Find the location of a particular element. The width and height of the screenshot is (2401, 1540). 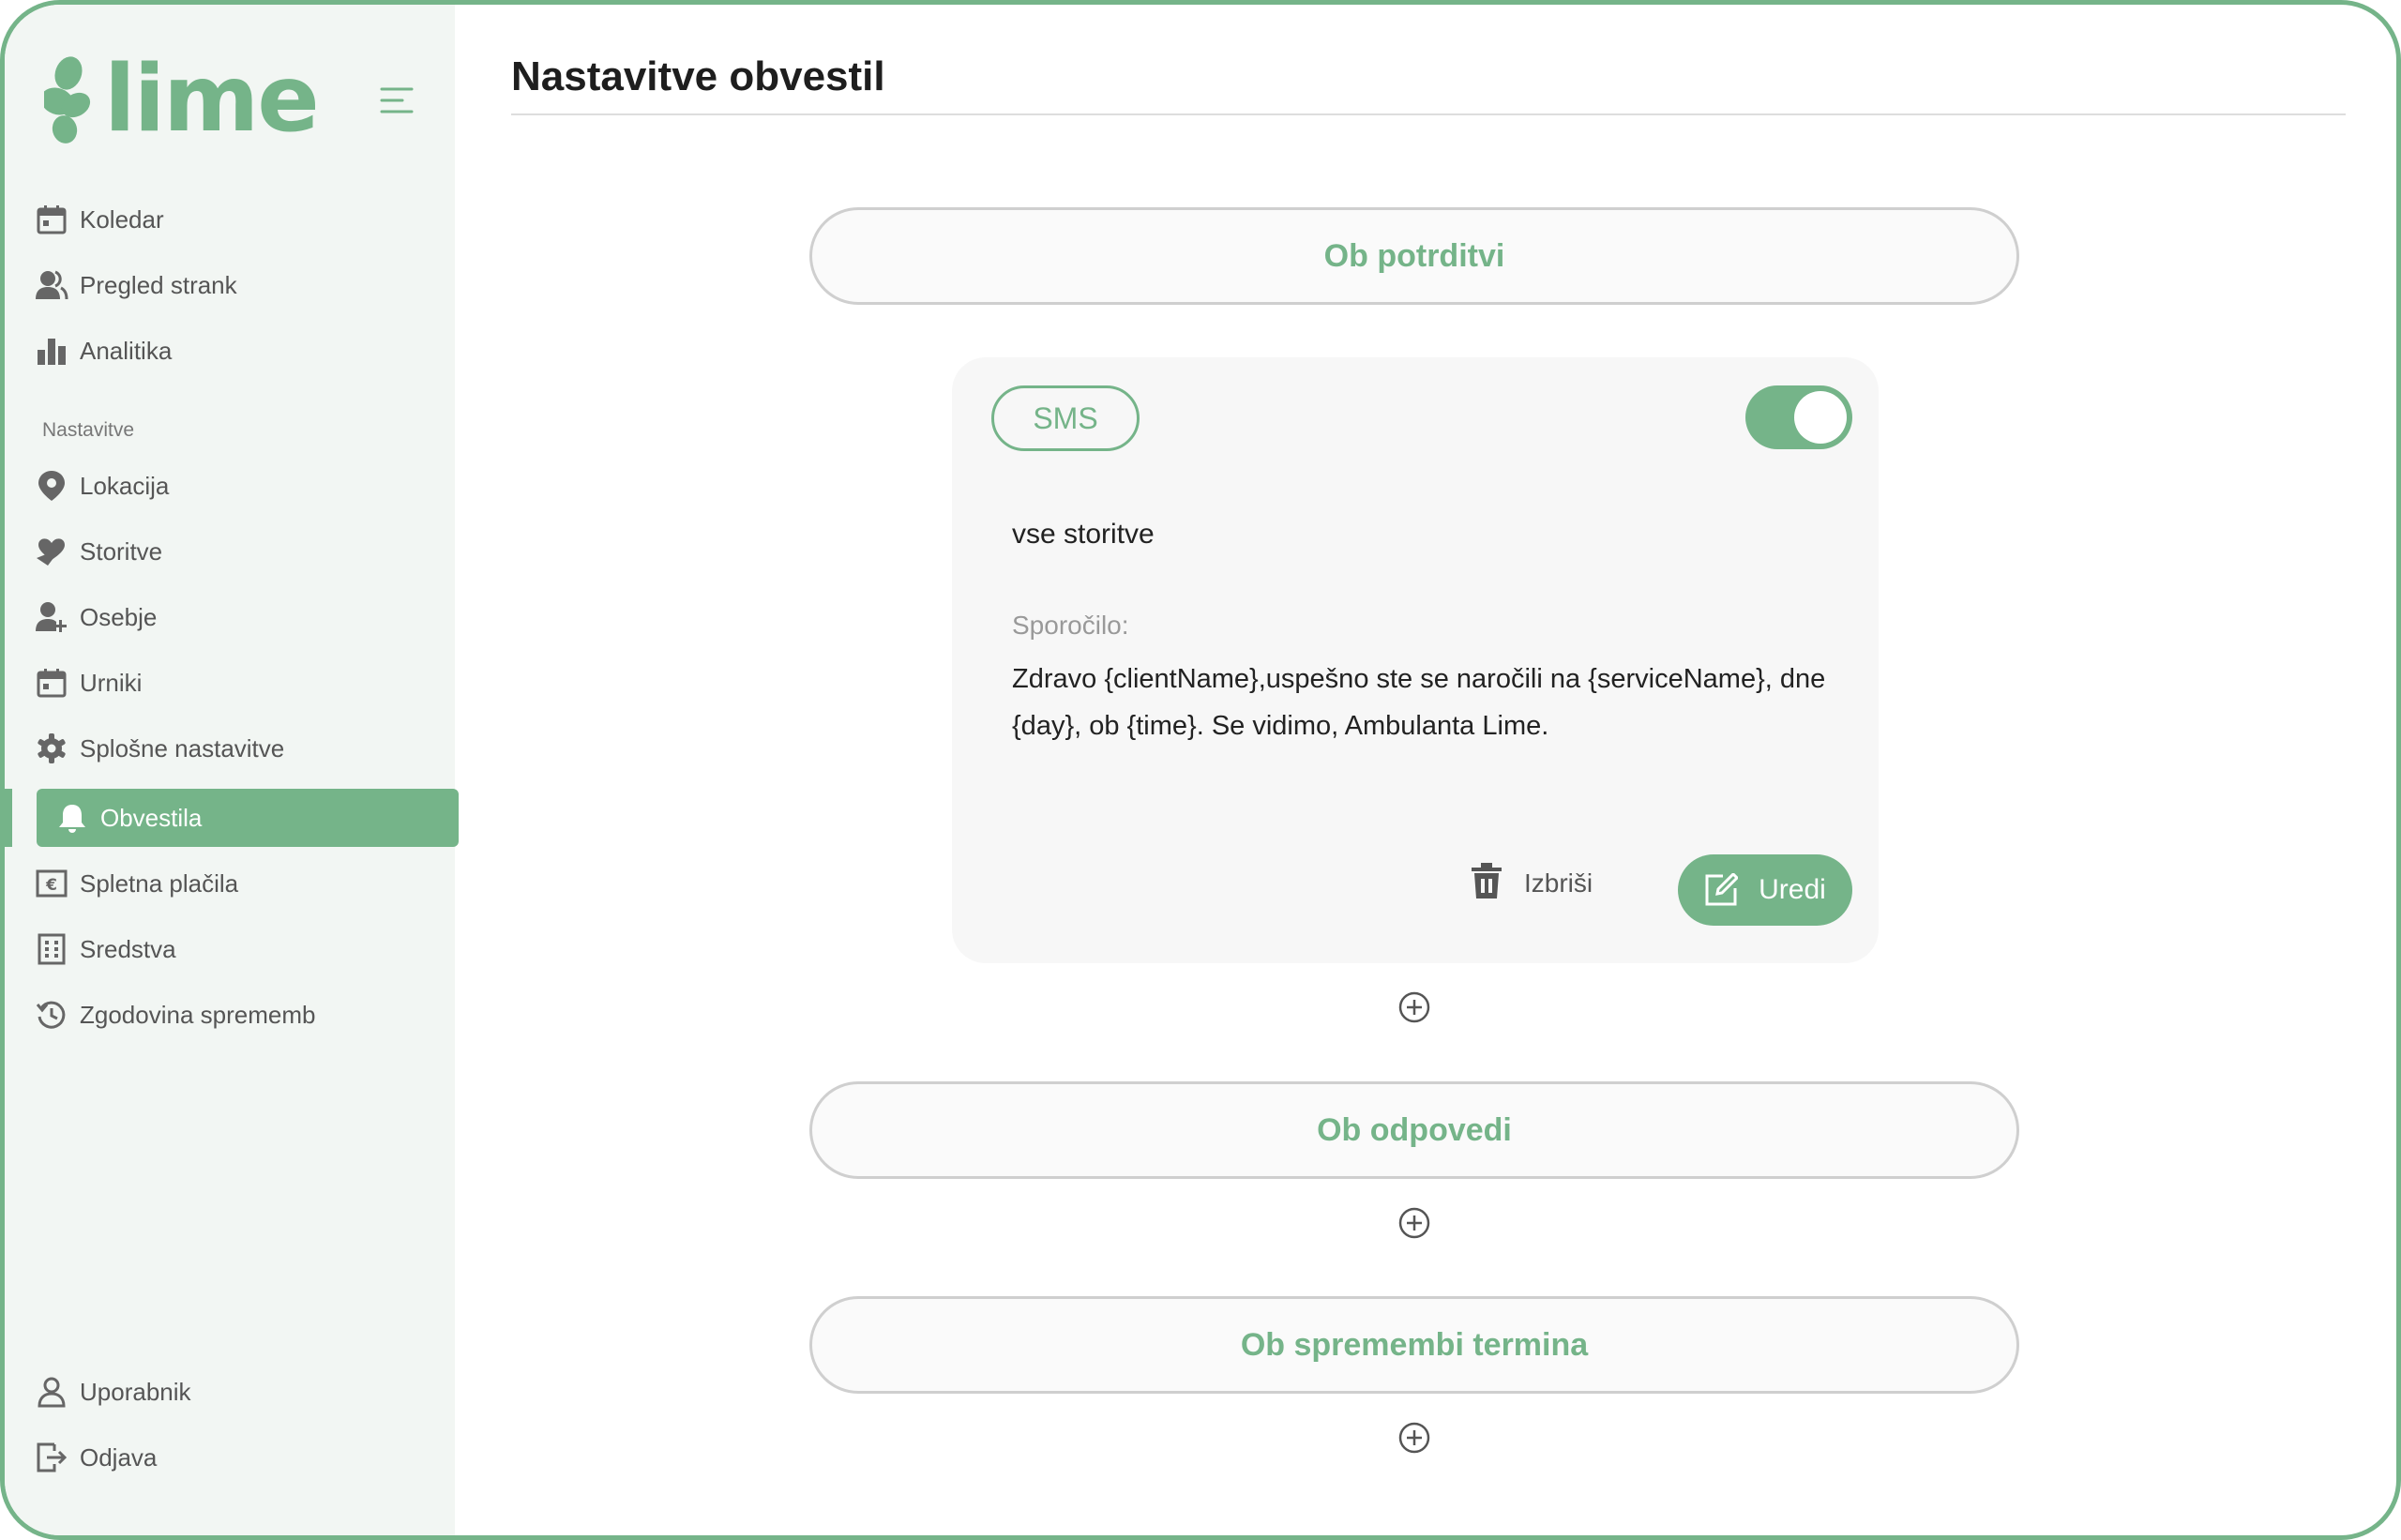

edit-icon is located at coordinates (1721, 890).